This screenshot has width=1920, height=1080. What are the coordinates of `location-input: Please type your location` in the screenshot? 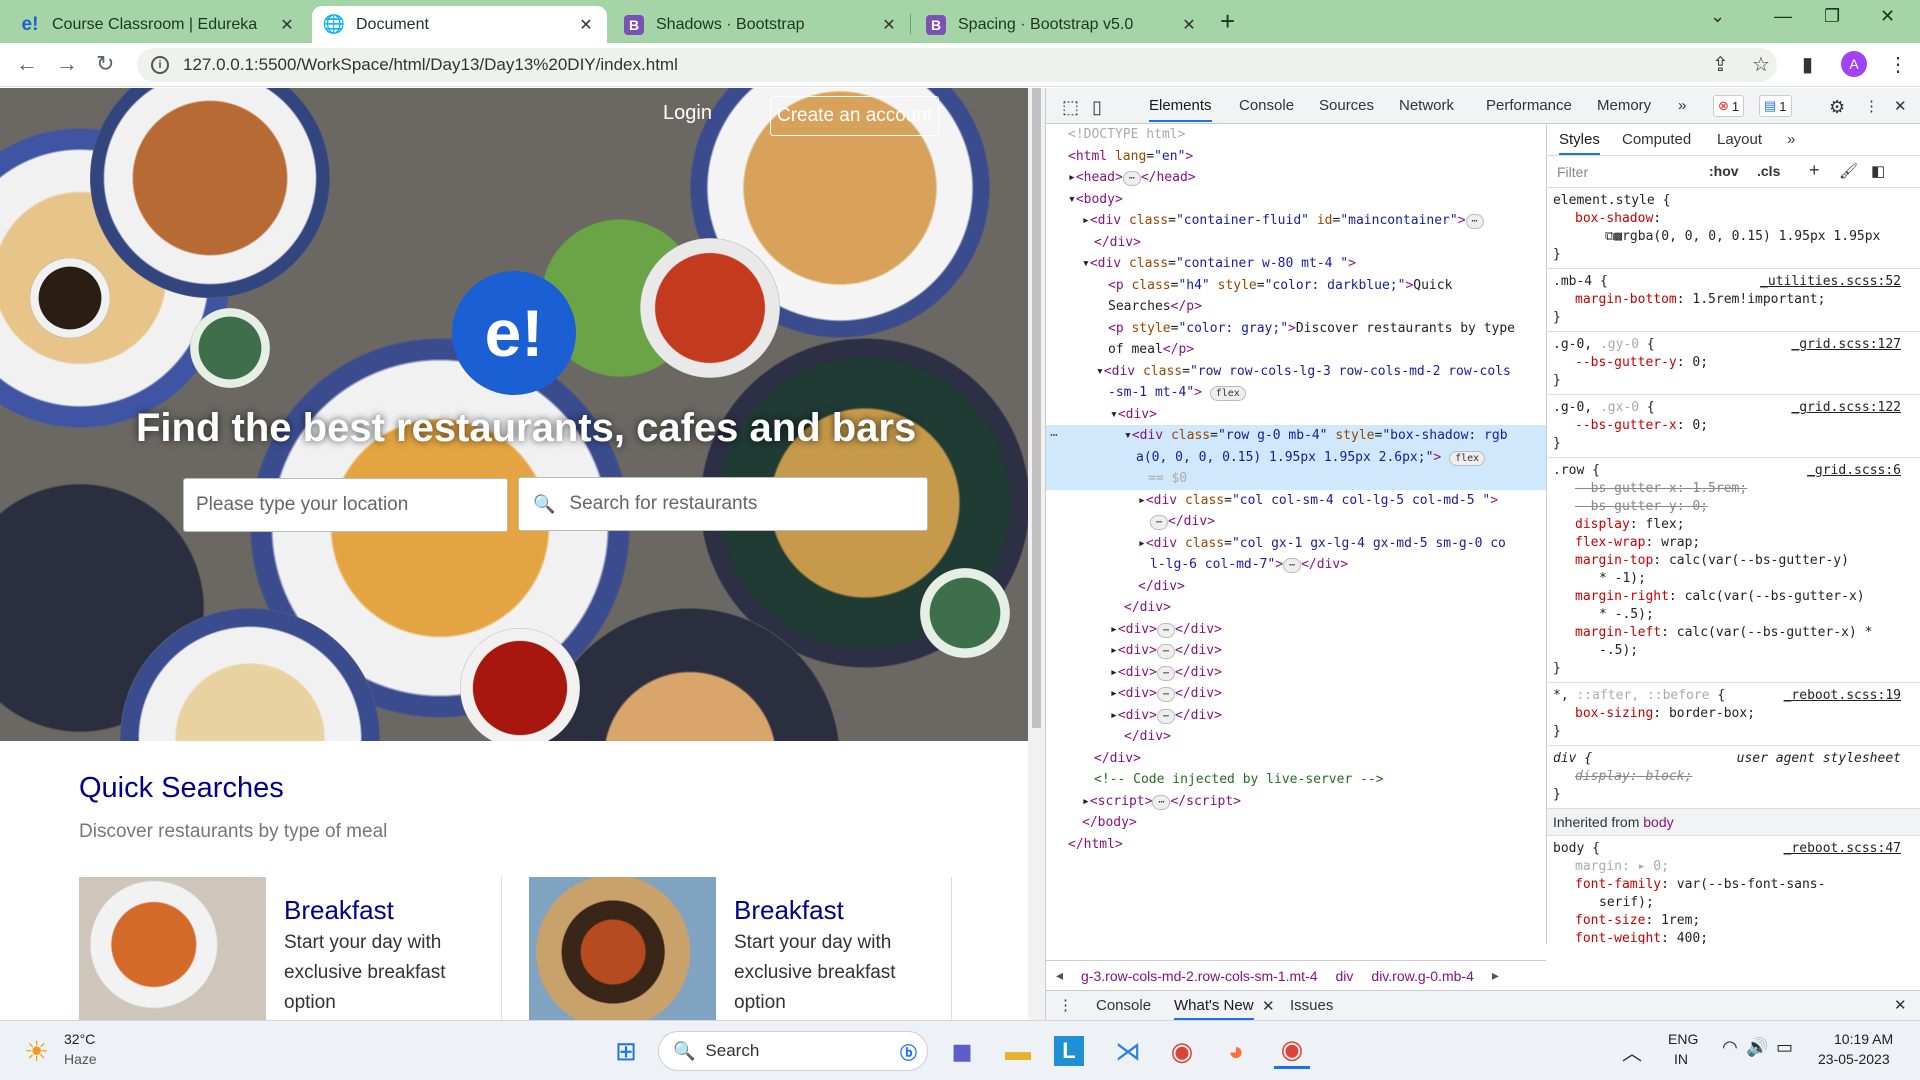 It's located at (345, 505).